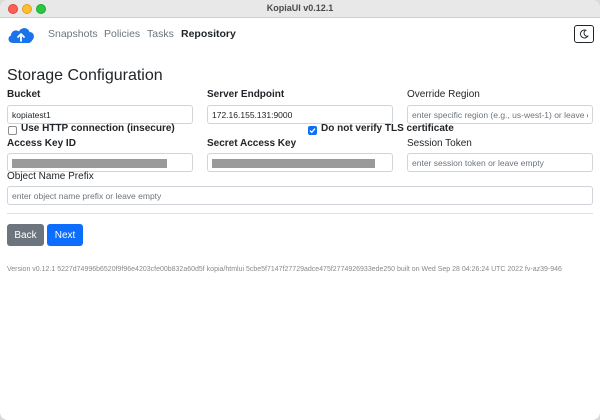  I want to click on no-verify-tls-checkbox, so click(312, 130).